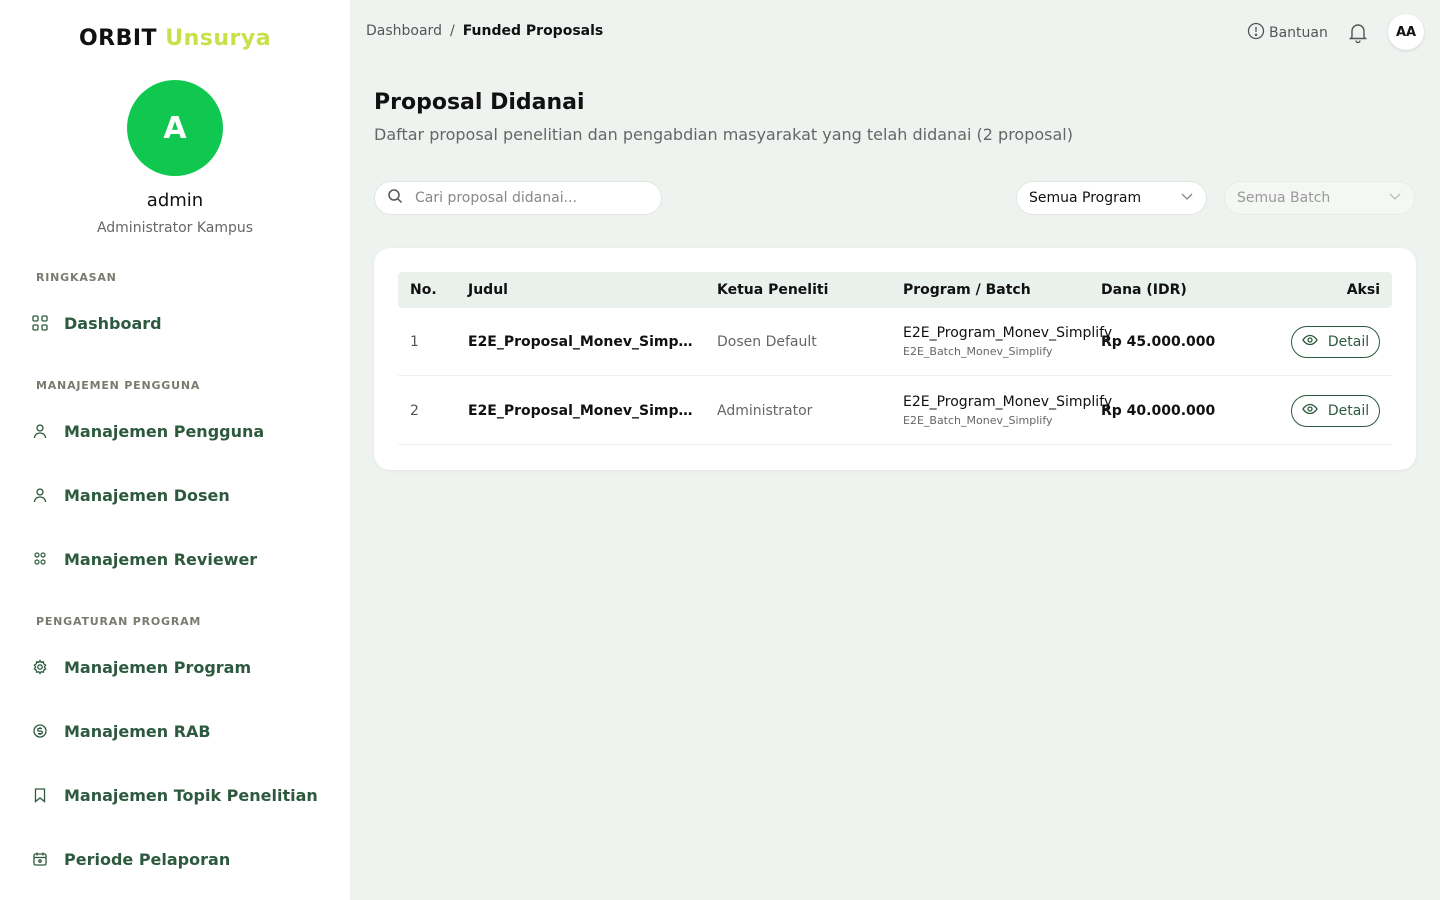 The image size is (1440, 900). I want to click on sidebar-item-label: Manajemen Dosen, so click(147, 495).